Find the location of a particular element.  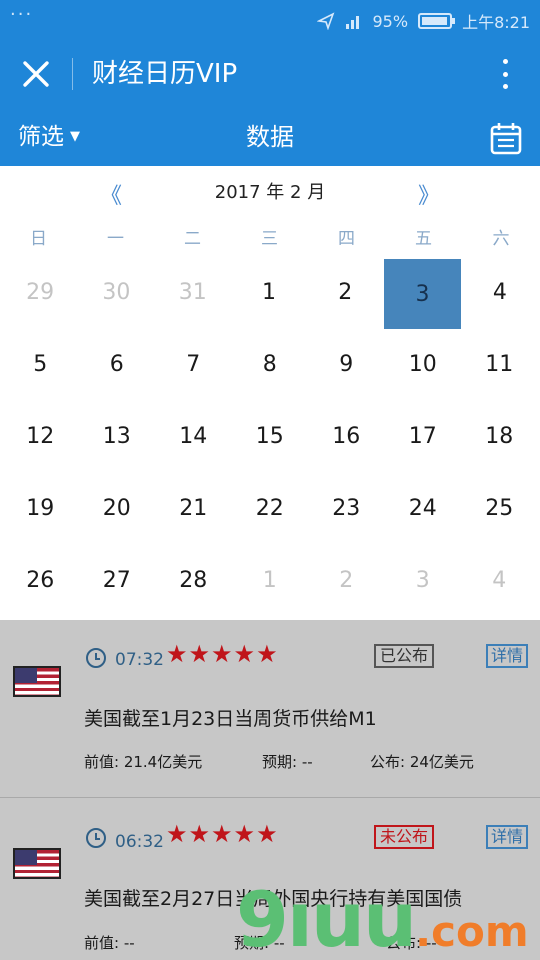

calendar-day: 28 is located at coordinates (193, 580).